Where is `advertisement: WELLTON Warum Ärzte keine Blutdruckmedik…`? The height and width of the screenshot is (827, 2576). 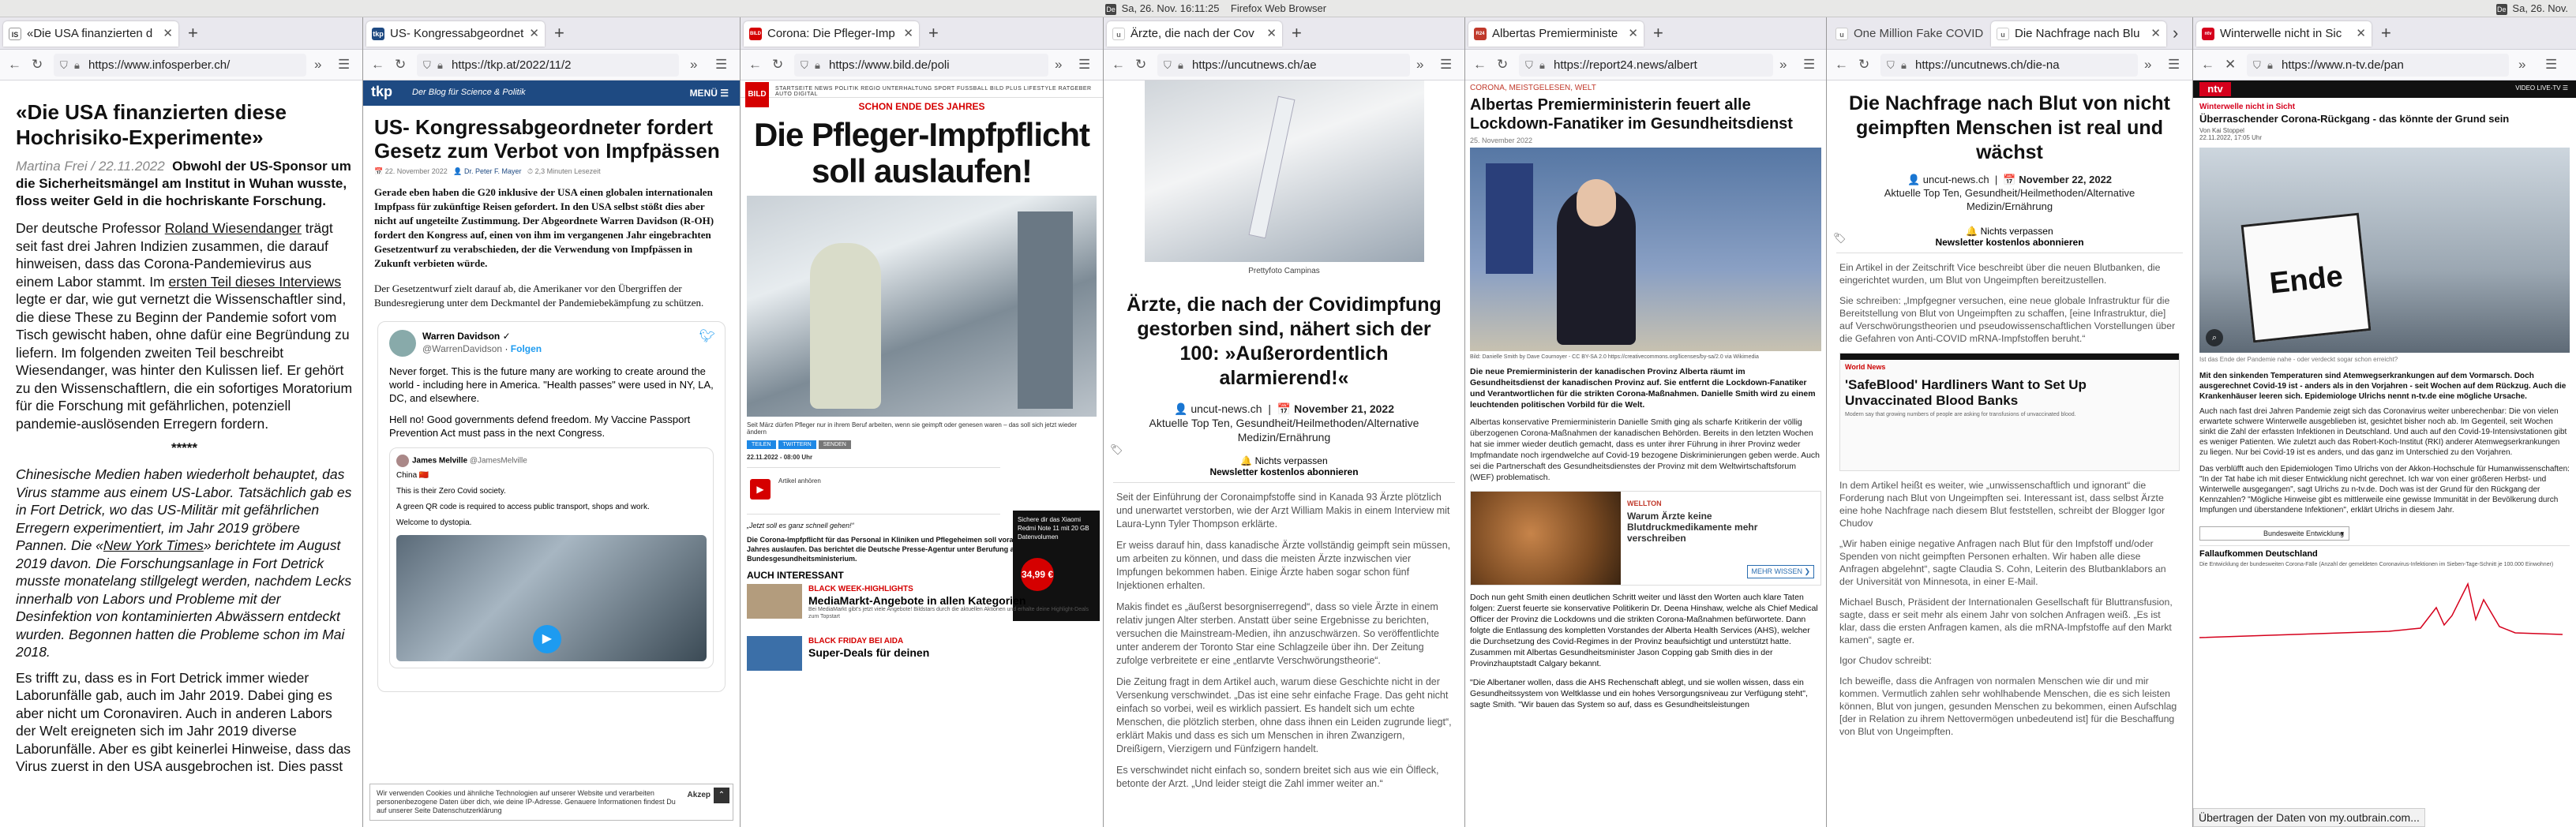 advertisement: WELLTON Warum Ärzte keine Blutdruckmedik… is located at coordinates (1645, 538).